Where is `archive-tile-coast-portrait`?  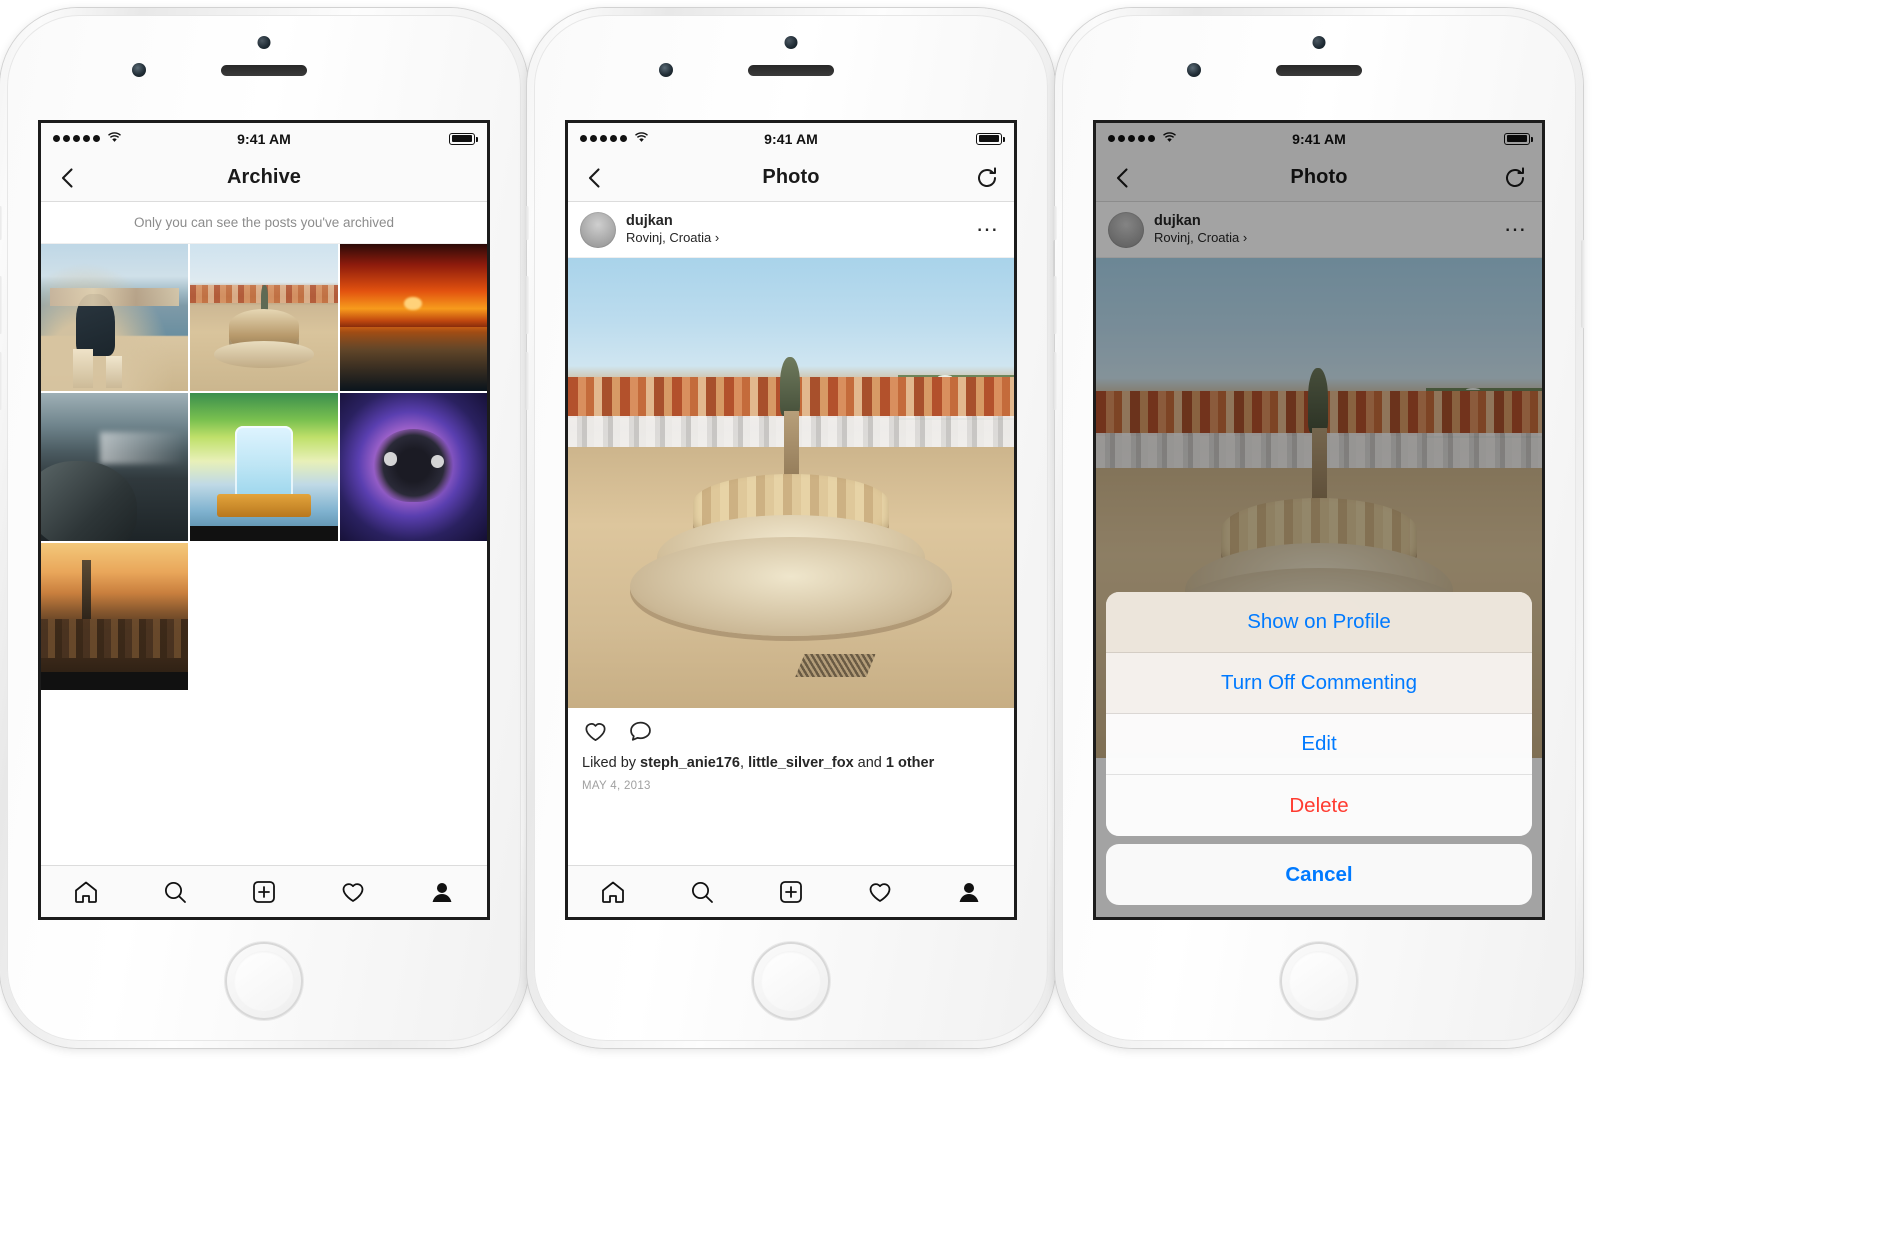
archive-tile-coast-portrait is located at coordinates (115, 318).